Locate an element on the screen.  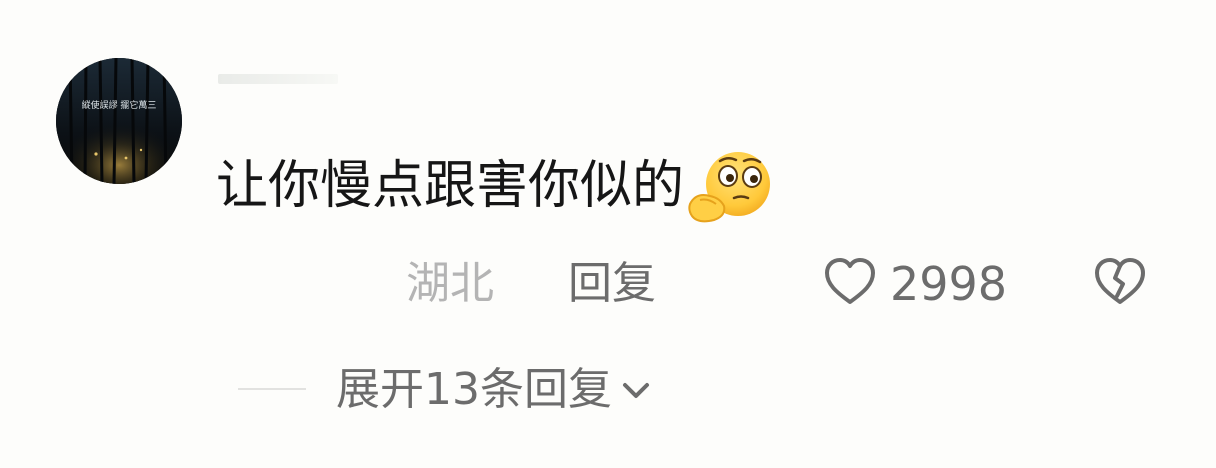
comment-text: 让你慢点跟害你似的 is located at coordinates (450, 186).